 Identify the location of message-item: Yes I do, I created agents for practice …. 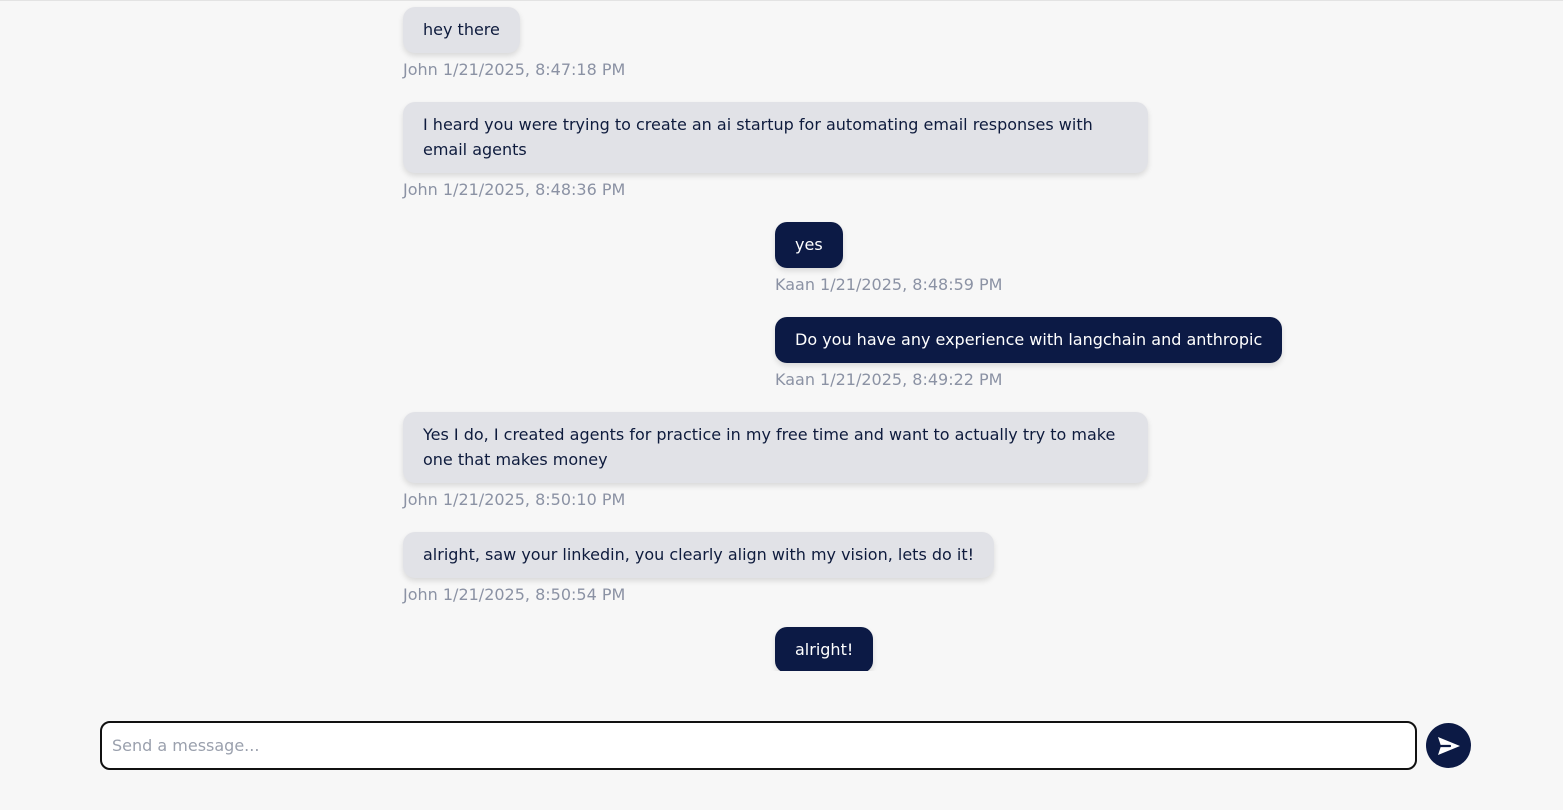
(775, 461).